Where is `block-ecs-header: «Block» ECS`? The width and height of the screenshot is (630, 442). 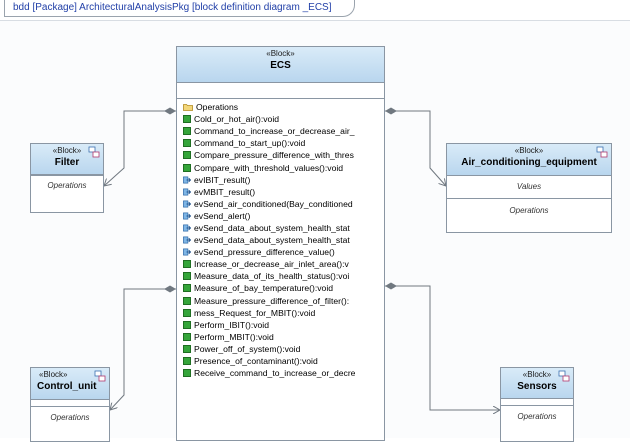
block-ecs-header: «Block» ECS is located at coordinates (280, 65).